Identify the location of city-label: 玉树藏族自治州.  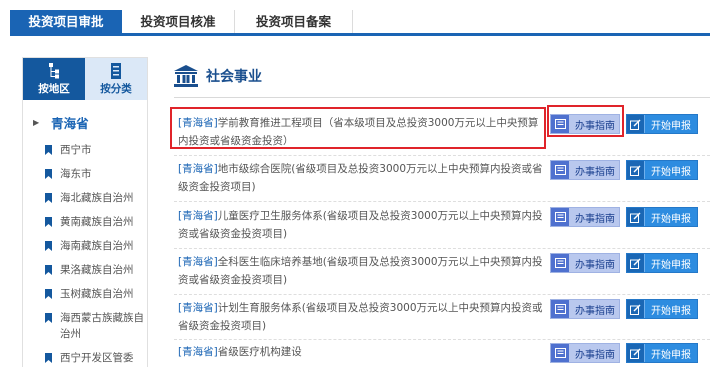
(97, 294).